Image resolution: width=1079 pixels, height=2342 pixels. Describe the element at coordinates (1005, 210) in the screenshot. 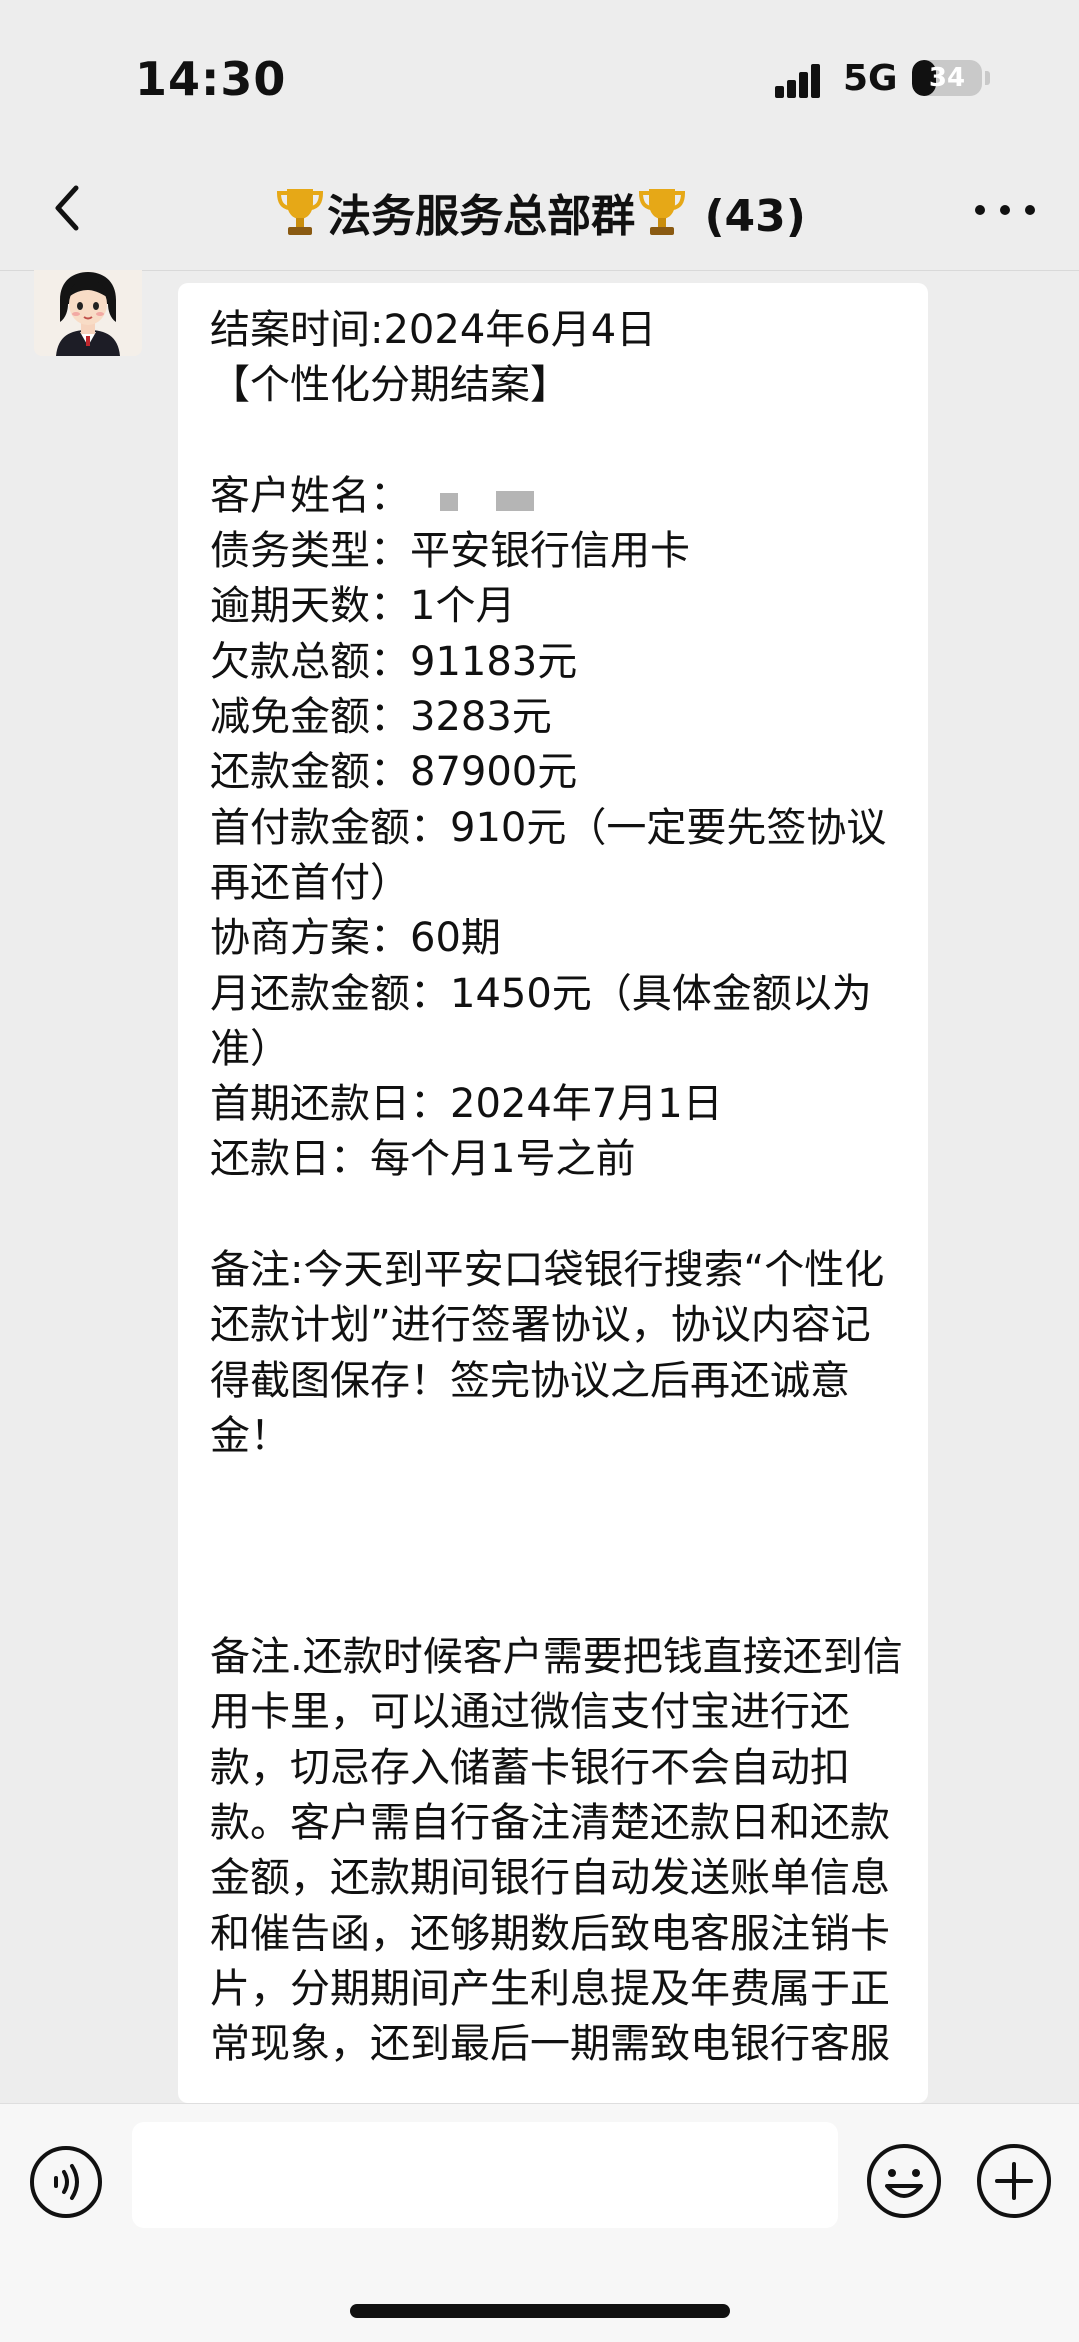

I see `more-button` at that location.